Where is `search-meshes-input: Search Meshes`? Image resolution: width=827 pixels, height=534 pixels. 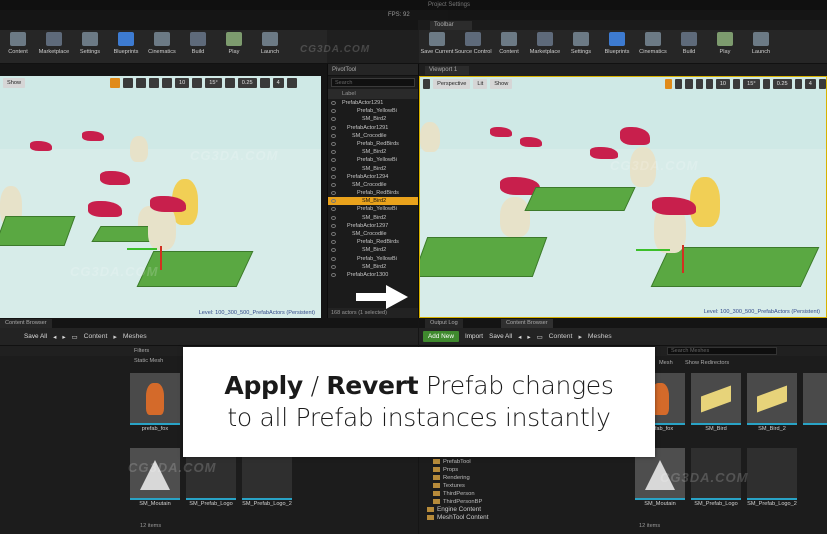
search-meshes-input: Search Meshes is located at coordinates (722, 351).